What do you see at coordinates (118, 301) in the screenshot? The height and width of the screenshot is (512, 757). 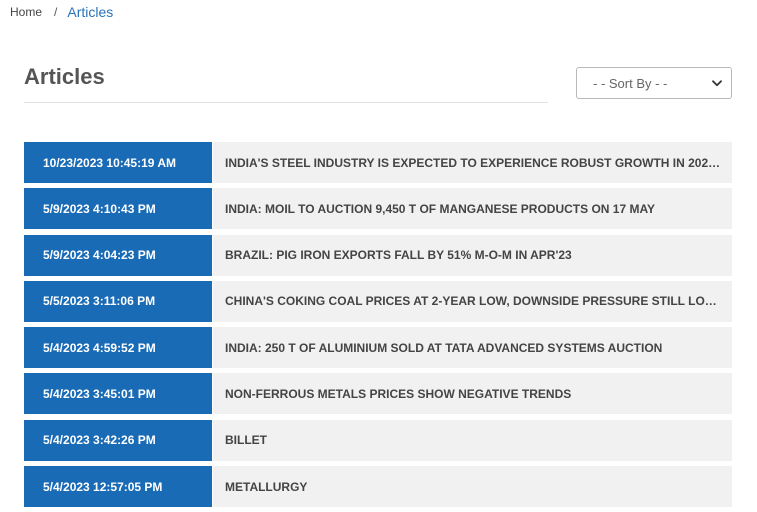 I see `article-date: 5/5/2023 3:11:06 PM` at bounding box center [118, 301].